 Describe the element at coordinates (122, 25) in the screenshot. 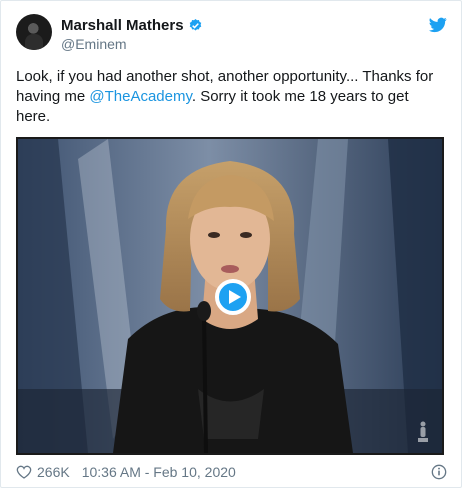

I see `author-name: Marshall Mathers` at that location.